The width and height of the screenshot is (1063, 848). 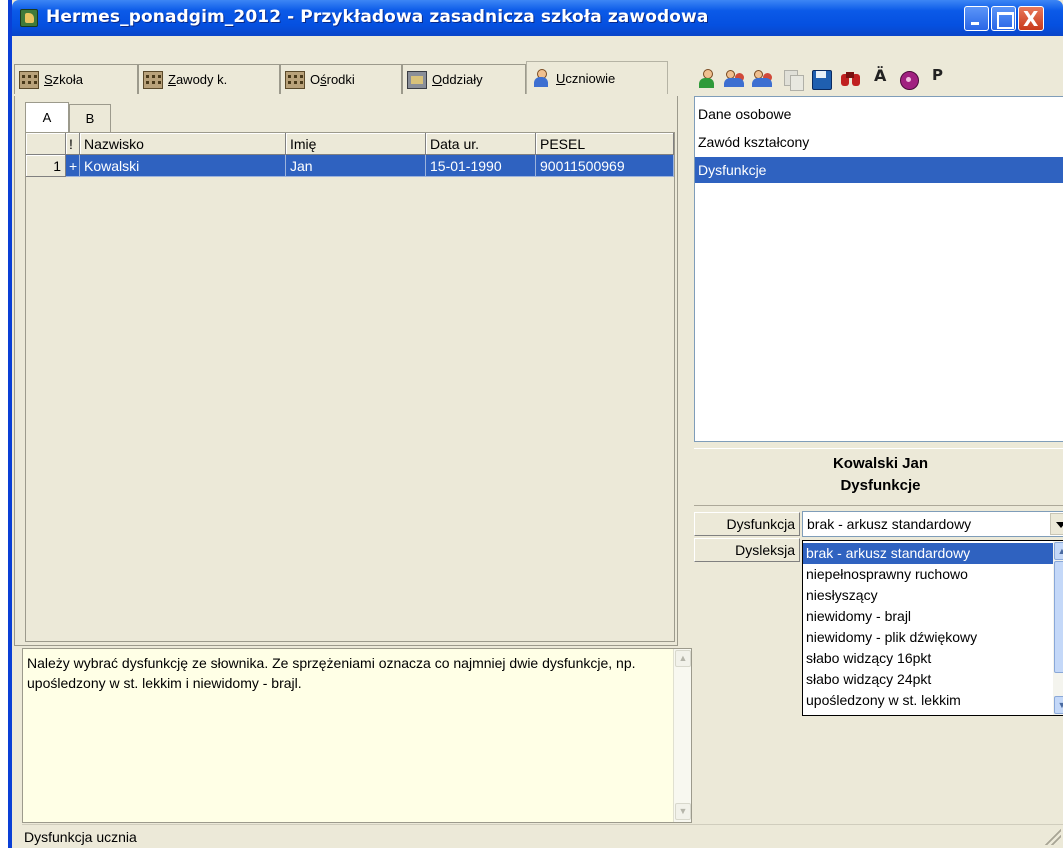 I want to click on cell-nazwisko: Kowalski, so click(x=183, y=166).